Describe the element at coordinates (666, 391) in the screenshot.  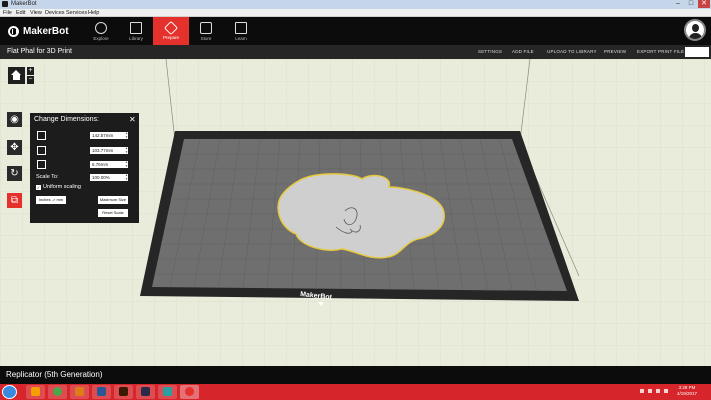
I see `tray-volume-icon` at that location.